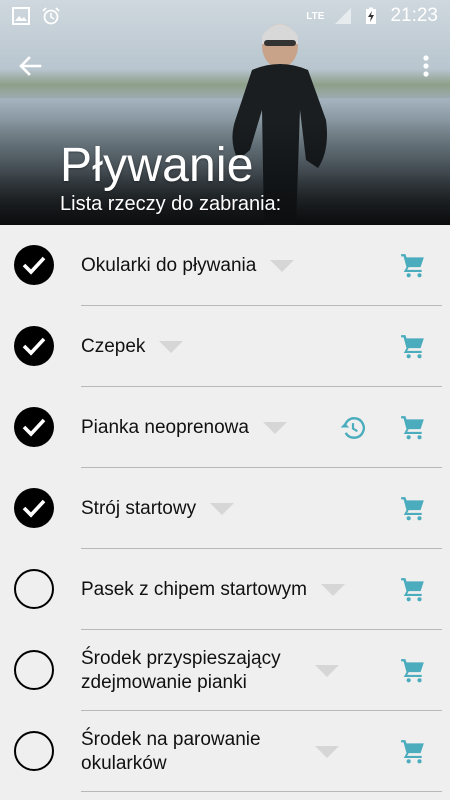 The width and height of the screenshot is (450, 800). What do you see at coordinates (169, 265) in the screenshot?
I see `item-label: Okularki do pływania` at bounding box center [169, 265].